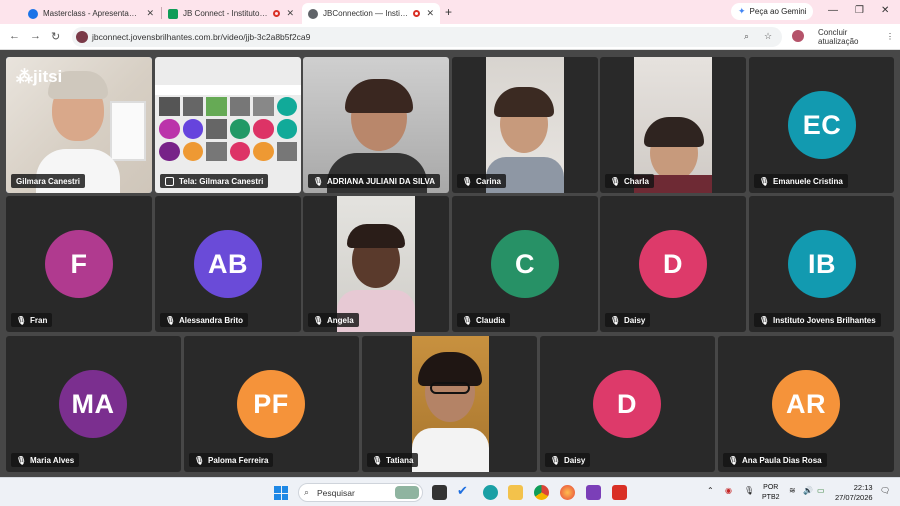 The height and width of the screenshot is (506, 900). What do you see at coordinates (742, 11) in the screenshot?
I see `gemini-spark-icon: ✦` at bounding box center [742, 11].